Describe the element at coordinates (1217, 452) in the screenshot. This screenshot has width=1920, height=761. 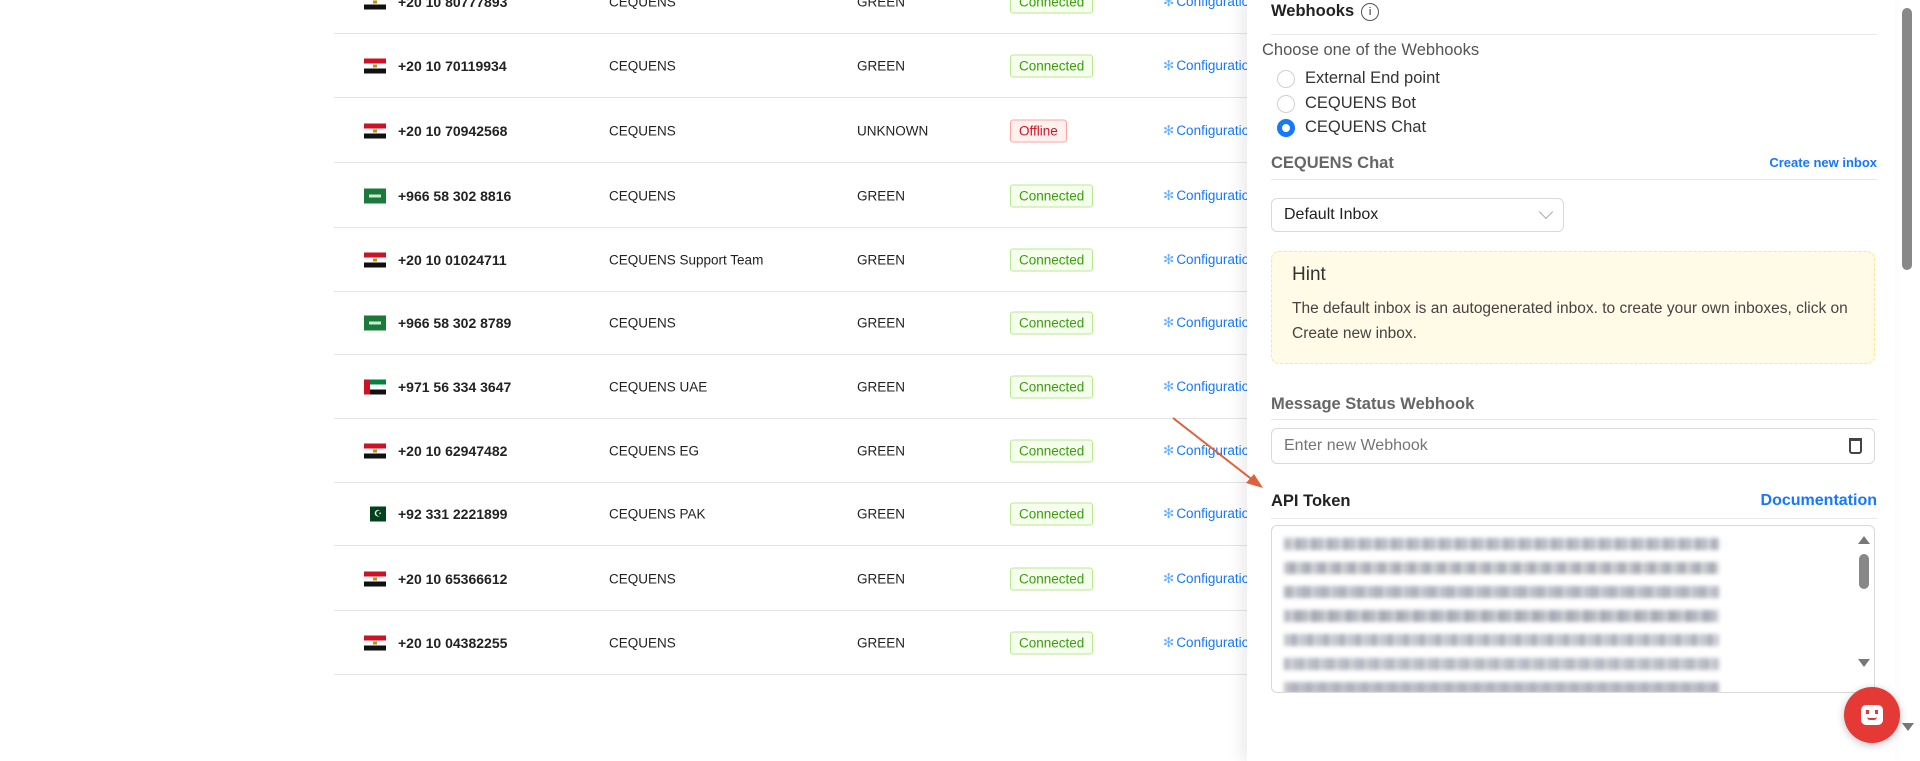
I see `annotation-arrow` at that location.